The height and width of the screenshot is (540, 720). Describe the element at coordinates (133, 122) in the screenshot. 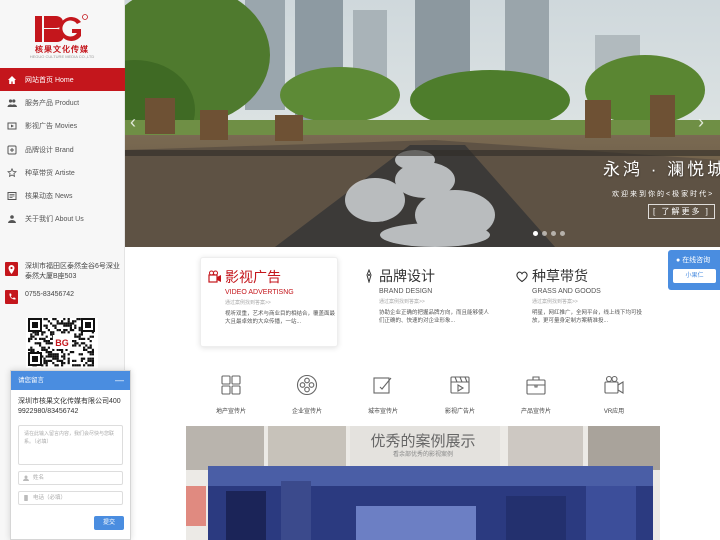

I see `banner-prev-arrow-icon: ‹` at that location.